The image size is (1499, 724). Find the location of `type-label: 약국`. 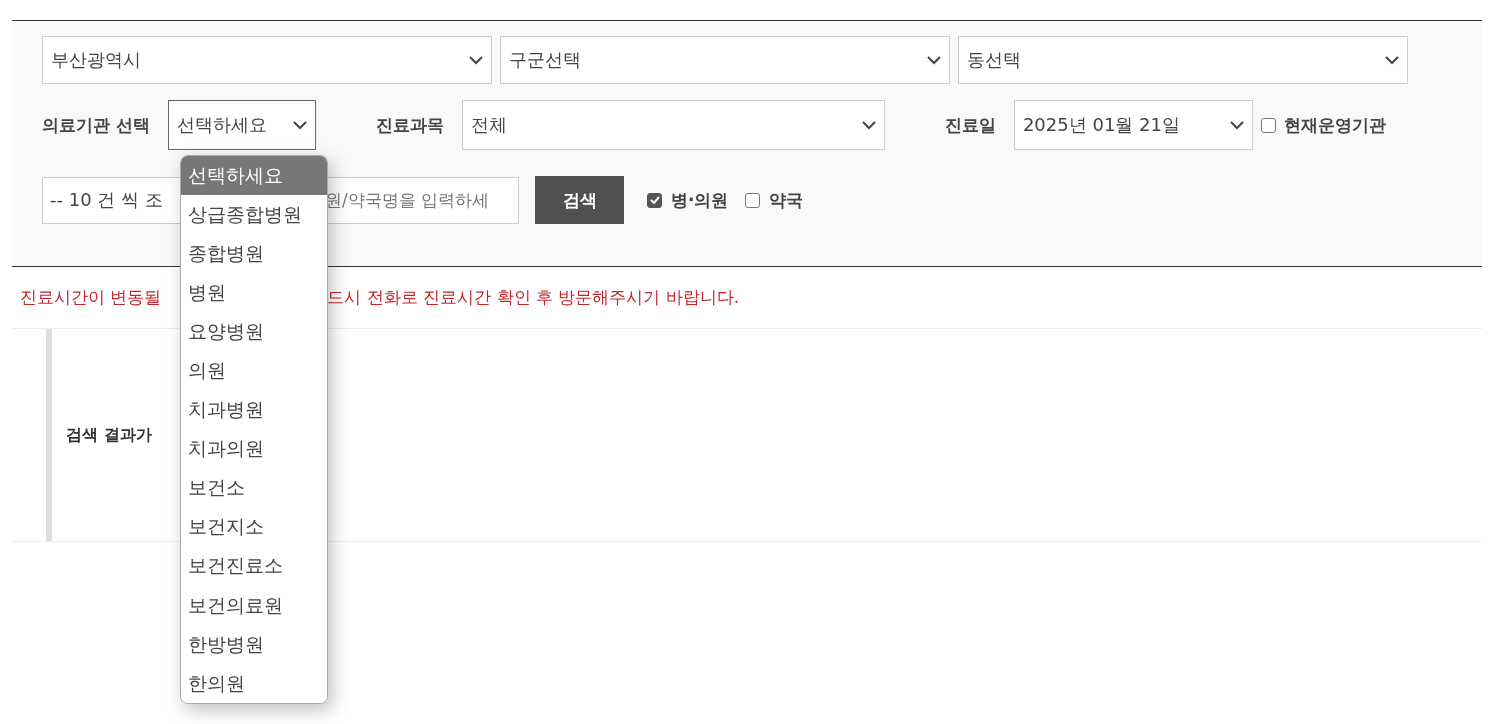

type-label: 약국 is located at coordinates (786, 200).